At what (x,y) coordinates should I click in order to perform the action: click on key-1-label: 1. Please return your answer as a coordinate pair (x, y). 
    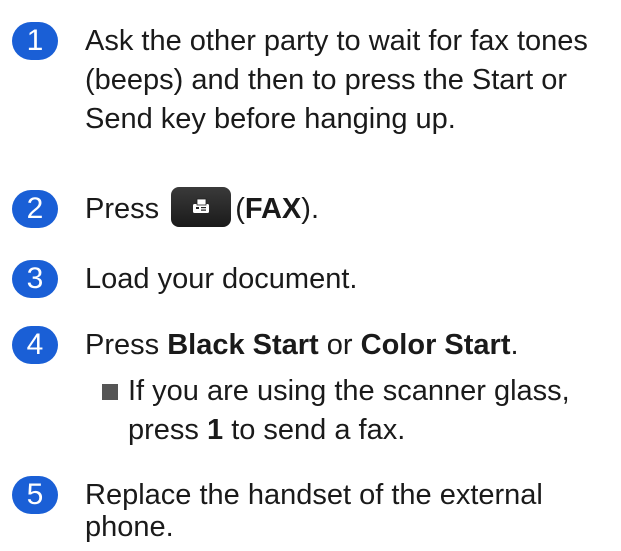
    Looking at the image, I should click on (215, 430).